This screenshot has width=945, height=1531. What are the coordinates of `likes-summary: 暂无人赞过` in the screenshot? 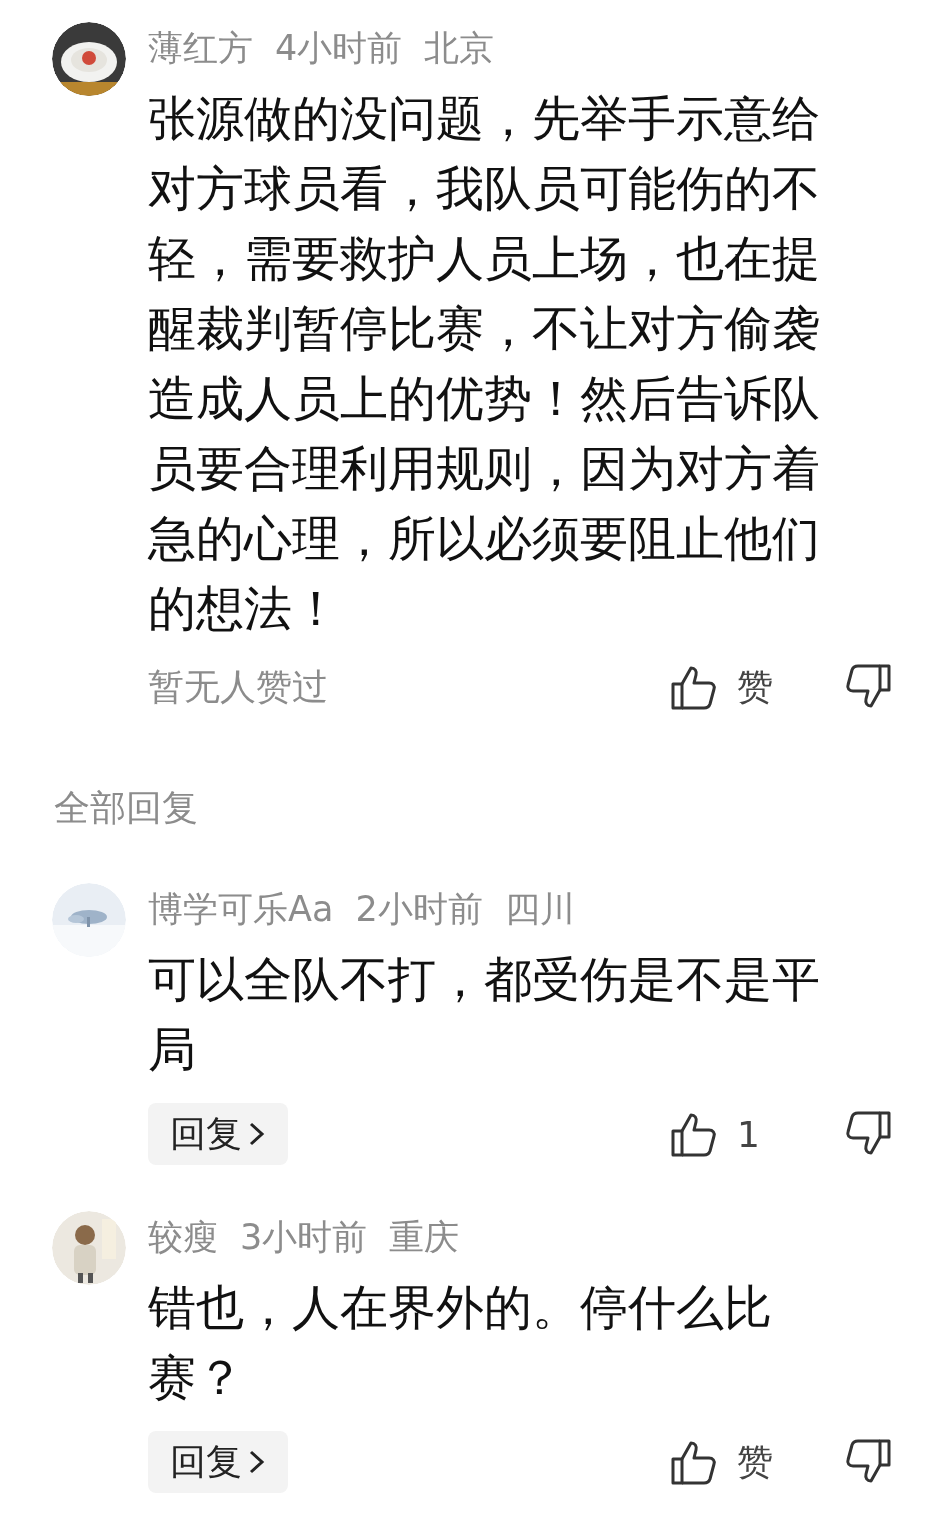 It's located at (238, 686).